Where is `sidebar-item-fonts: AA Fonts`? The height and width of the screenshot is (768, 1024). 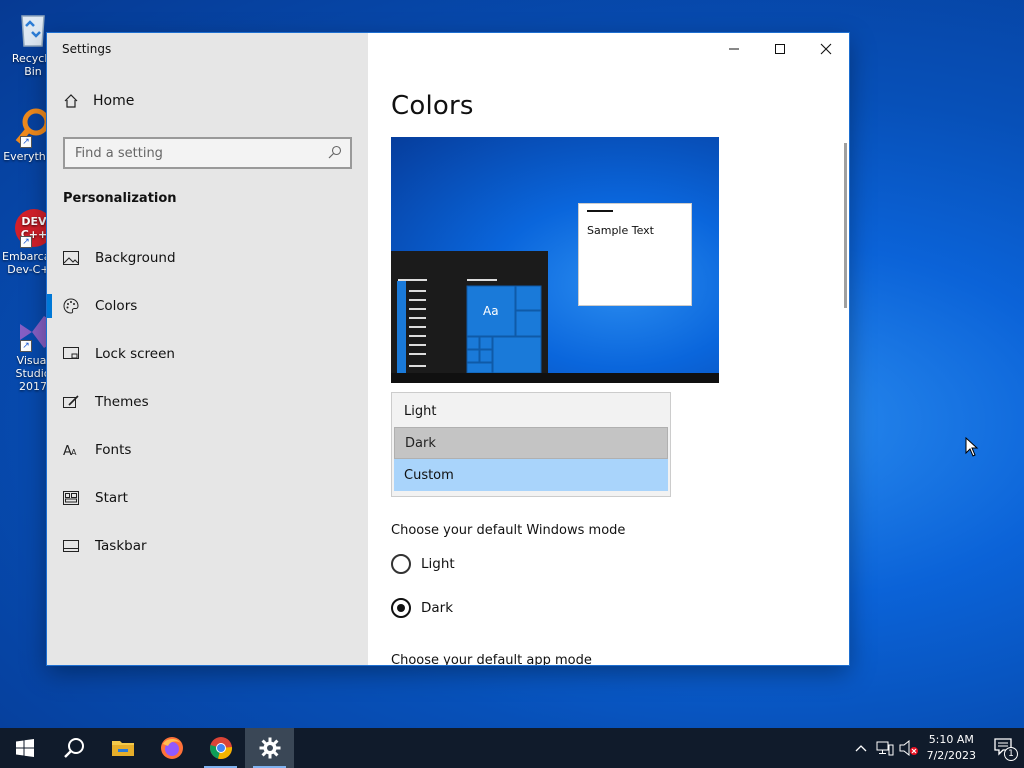 sidebar-item-fonts: AA Fonts is located at coordinates (207, 450).